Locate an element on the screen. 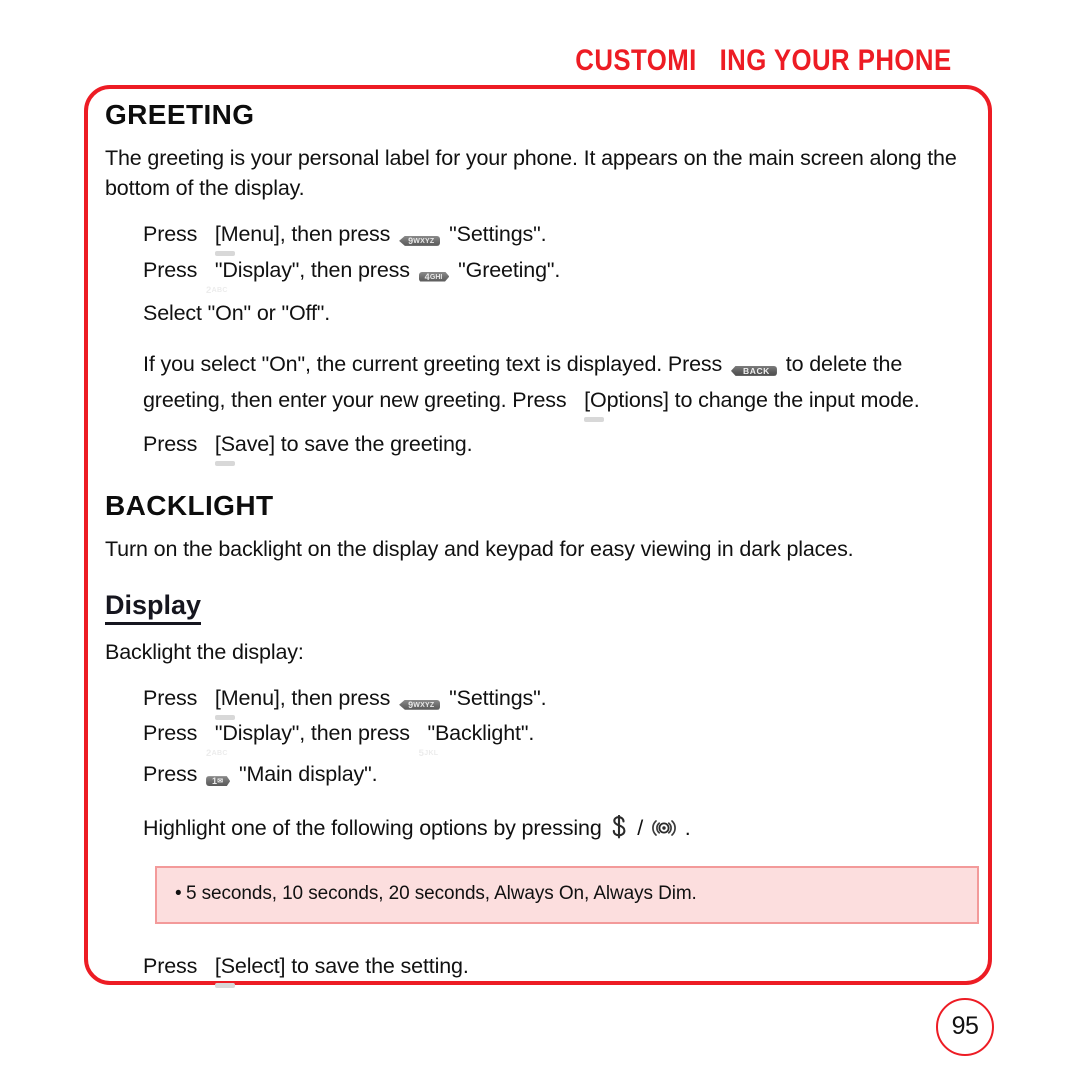 This screenshot has width=1080, height=1080. back-key-icon: BACK is located at coordinates (753, 367).